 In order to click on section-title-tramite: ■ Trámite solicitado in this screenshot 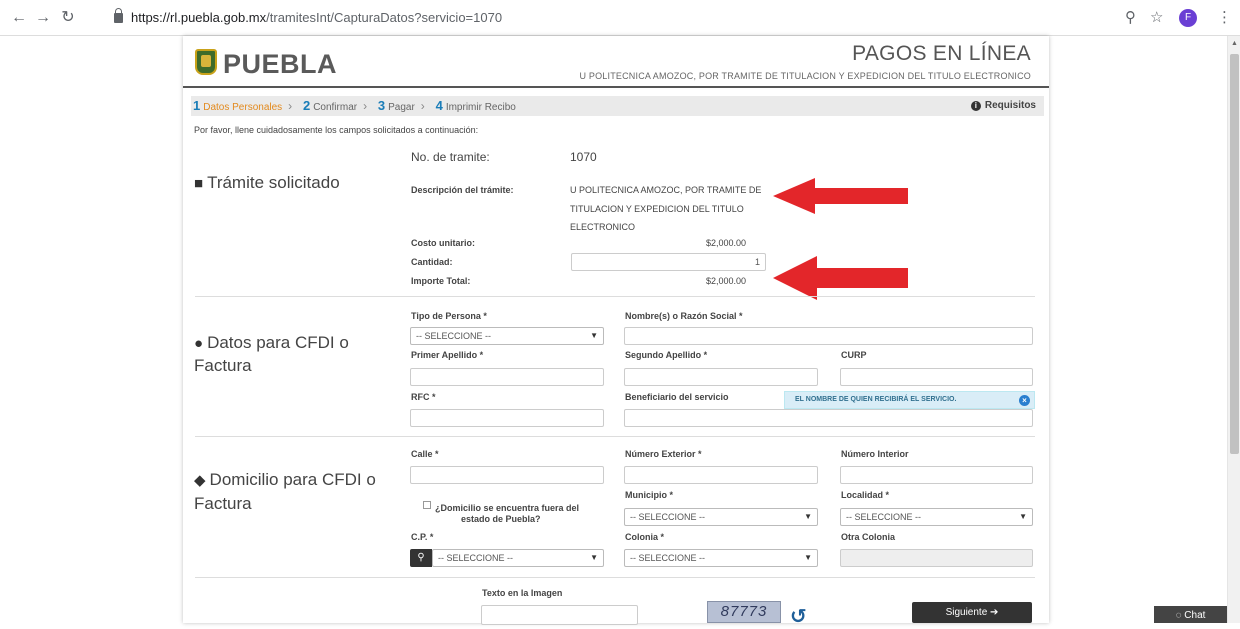, I will do `click(267, 182)`.